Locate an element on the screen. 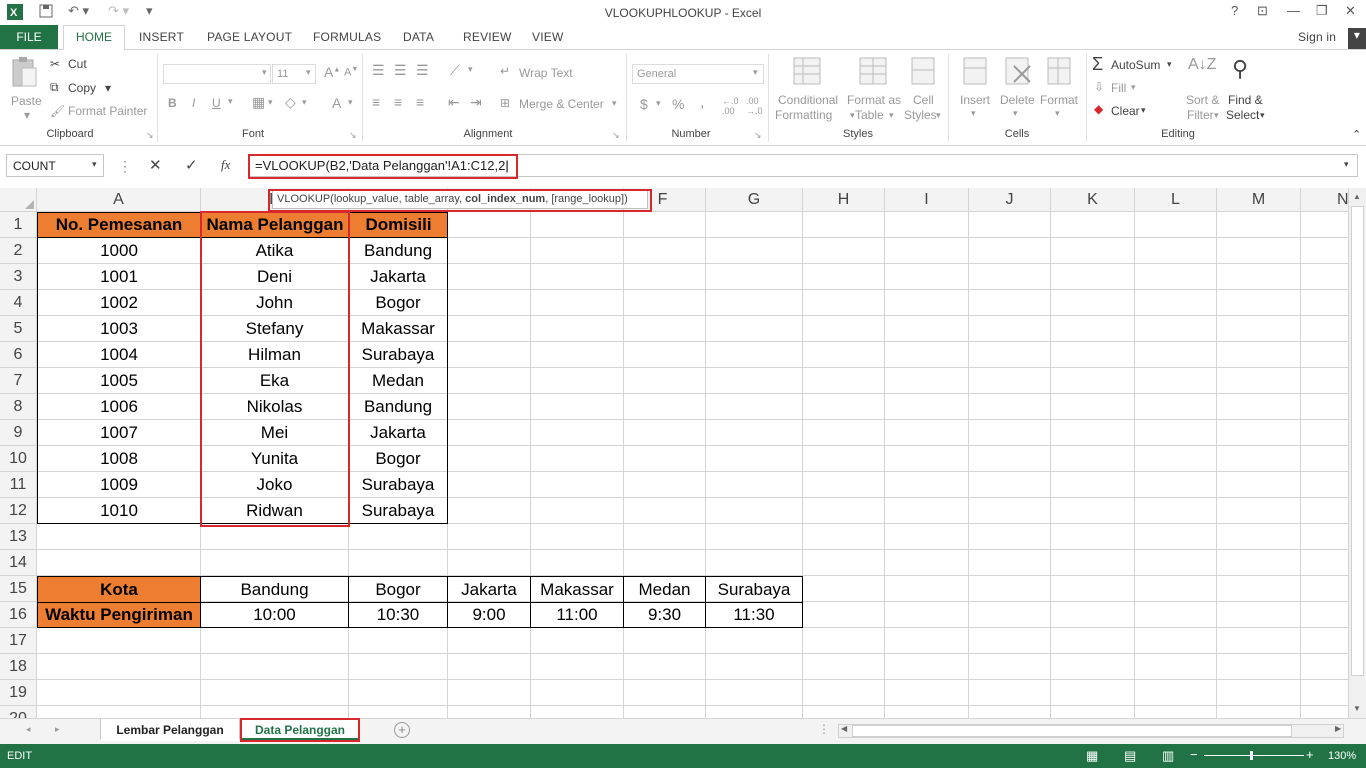 Image resolution: width=1366 pixels, height=768 pixels. column-header-m: M is located at coordinates (1259, 200).